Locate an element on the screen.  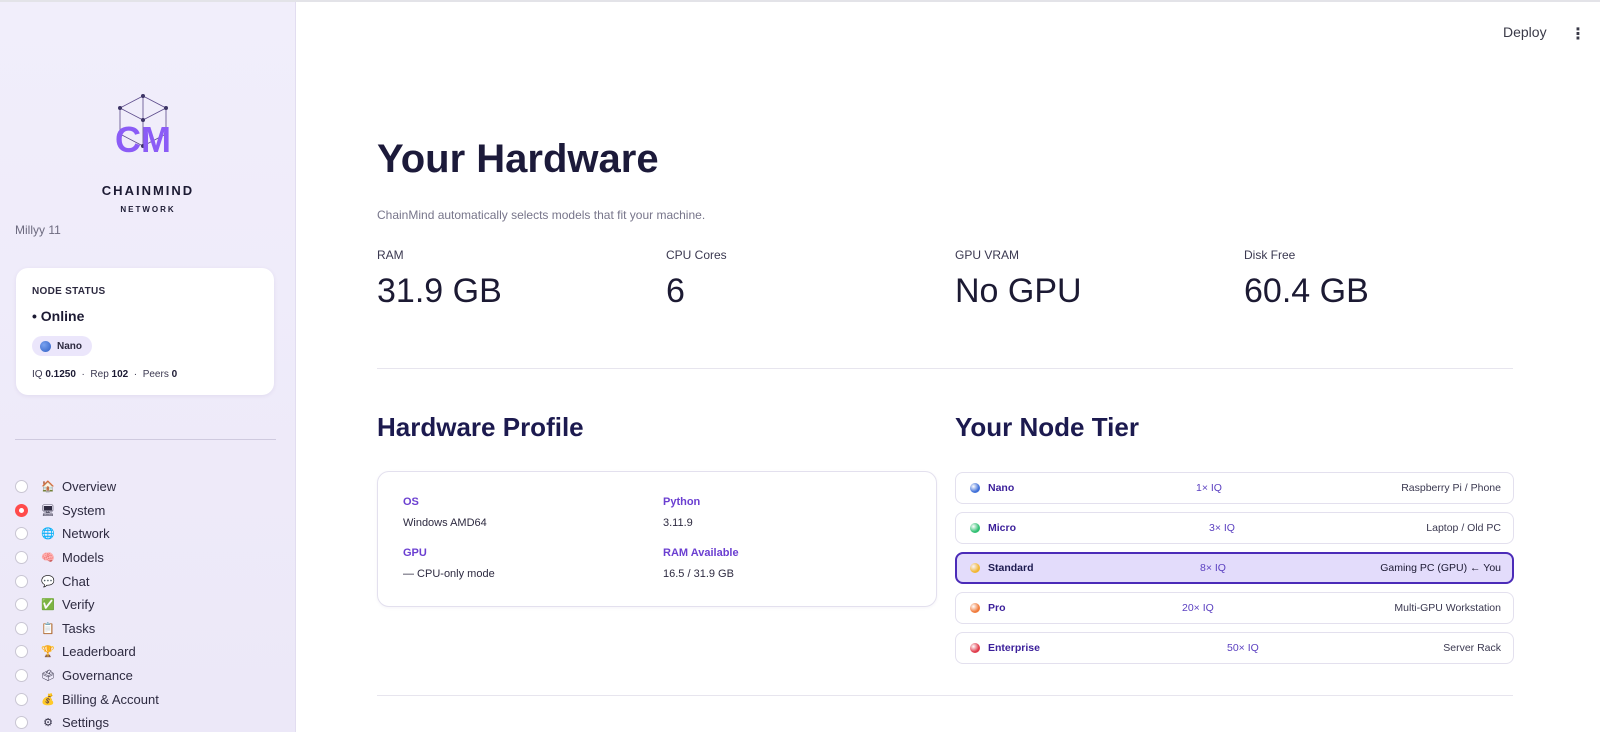
sidebar-item-settings: ⚙ Settings is located at coordinates (87, 723).